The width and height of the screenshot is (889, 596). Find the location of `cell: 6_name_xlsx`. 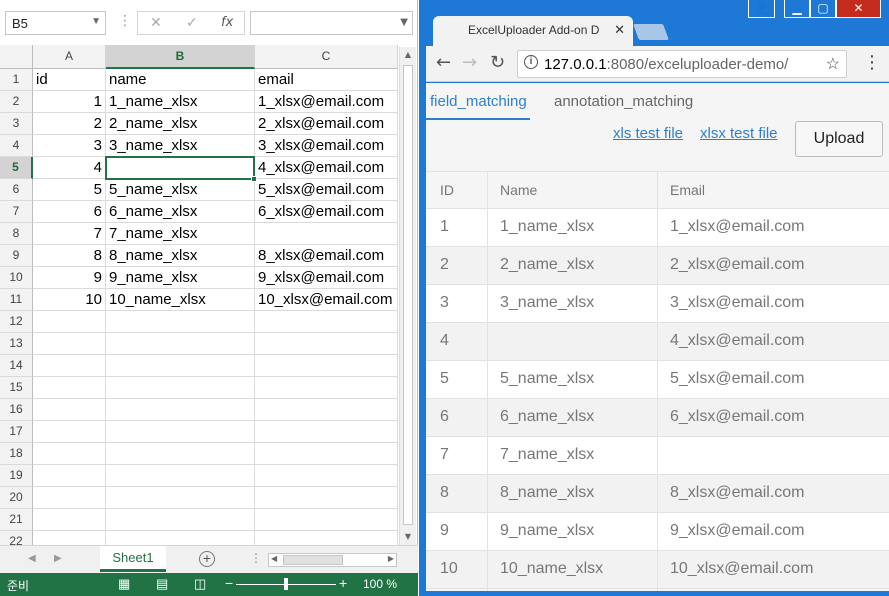

cell: 6_name_xlsx is located at coordinates (180, 212).